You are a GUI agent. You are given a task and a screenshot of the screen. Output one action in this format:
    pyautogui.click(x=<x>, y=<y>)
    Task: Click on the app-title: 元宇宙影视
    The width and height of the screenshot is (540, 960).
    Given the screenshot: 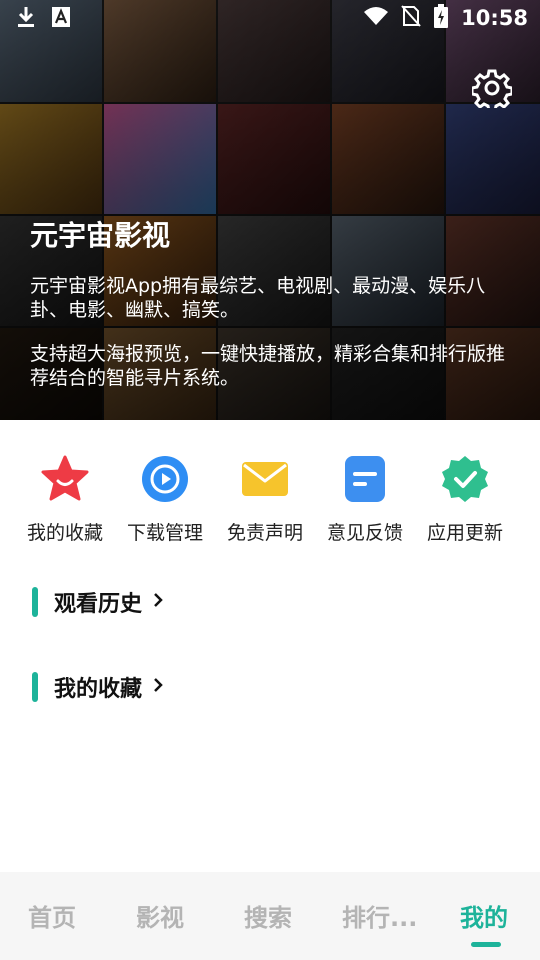 What is the action you would take?
    pyautogui.click(x=100, y=235)
    